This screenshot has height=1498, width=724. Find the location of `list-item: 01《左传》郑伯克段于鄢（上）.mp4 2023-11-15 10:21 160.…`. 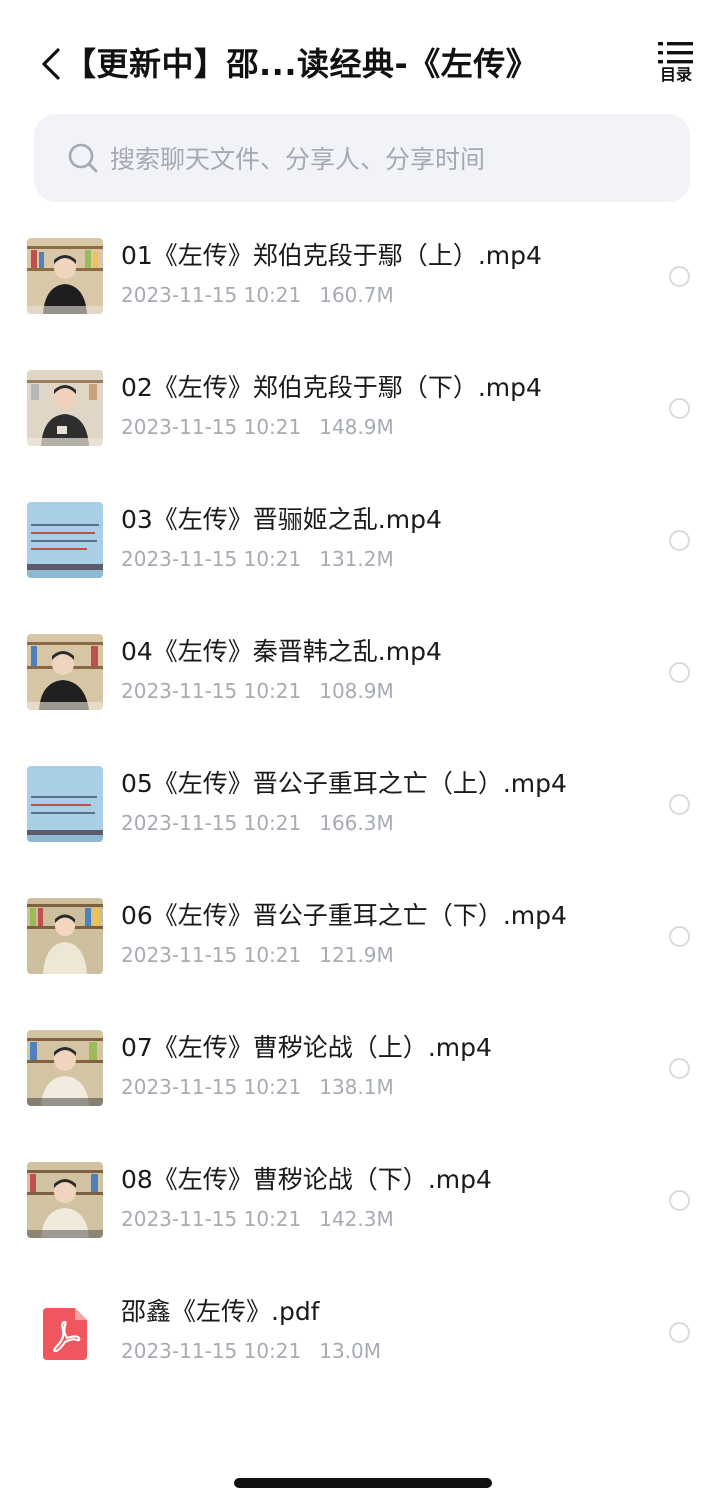

list-item: 01《左传》郑伯克段于鄢（上）.mp4 2023-11-15 10:21 160.… is located at coordinates (362, 274).